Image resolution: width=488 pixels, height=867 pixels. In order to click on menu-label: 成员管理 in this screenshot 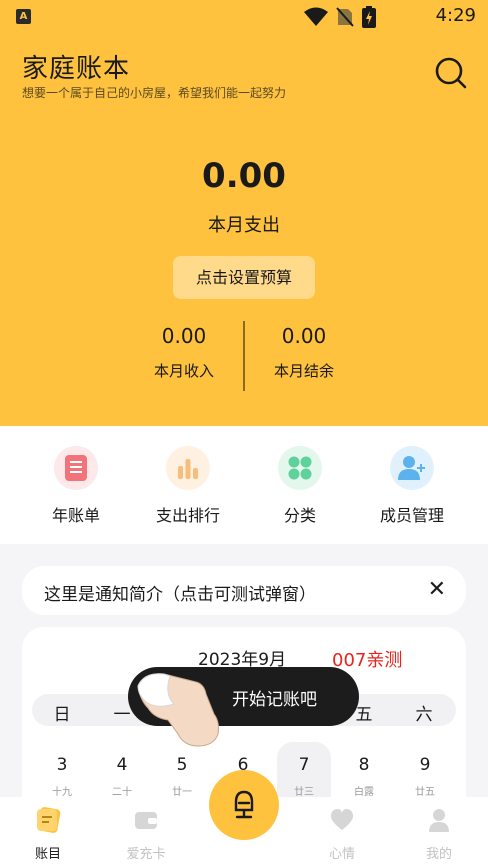, I will do `click(411, 515)`.